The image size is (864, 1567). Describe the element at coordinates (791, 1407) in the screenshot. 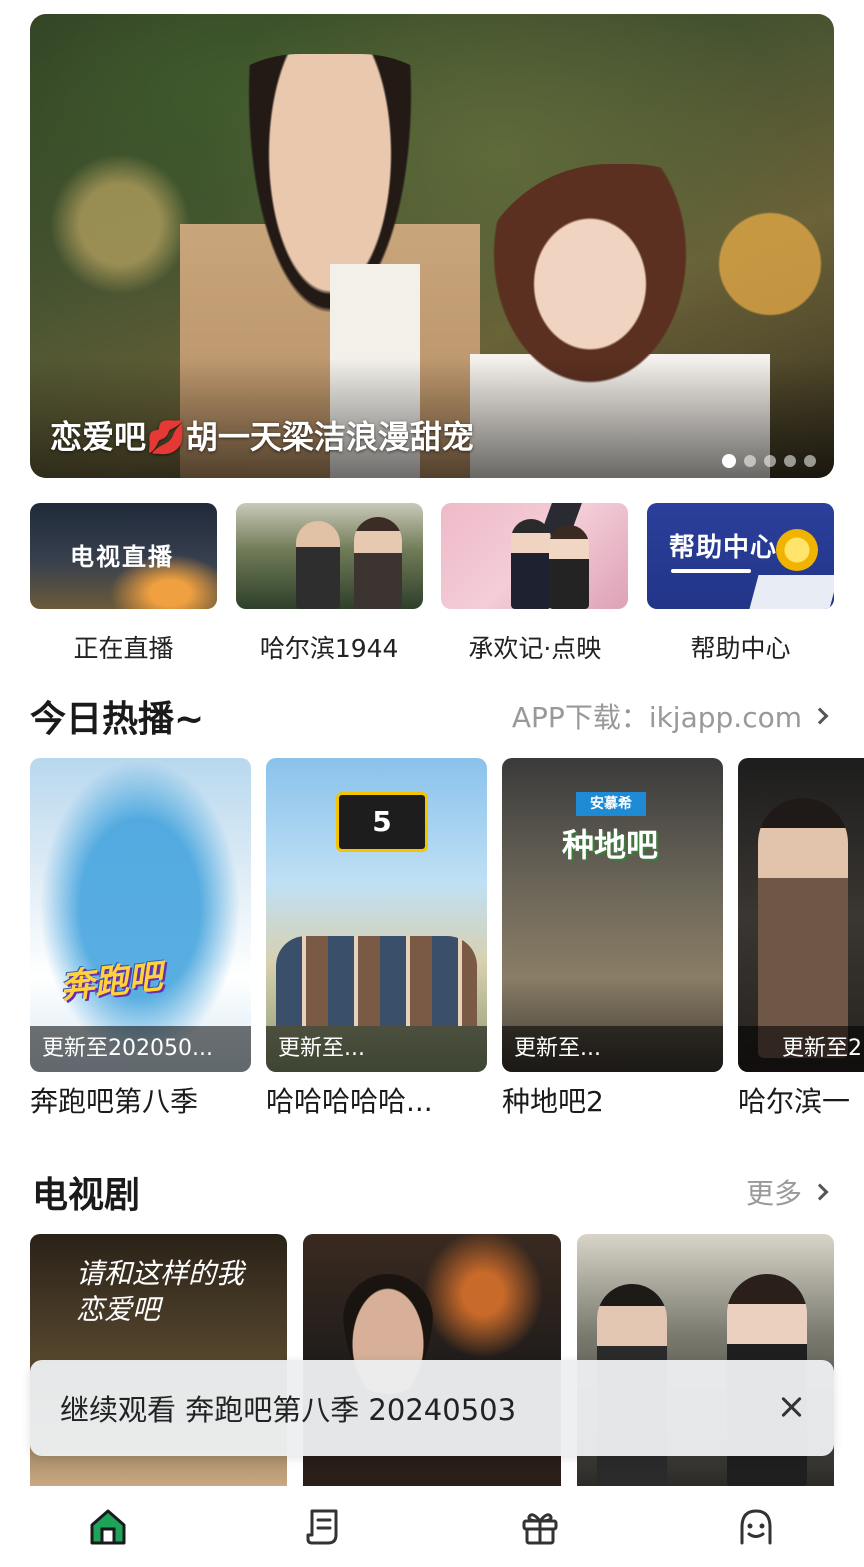

I see `close-icon` at that location.